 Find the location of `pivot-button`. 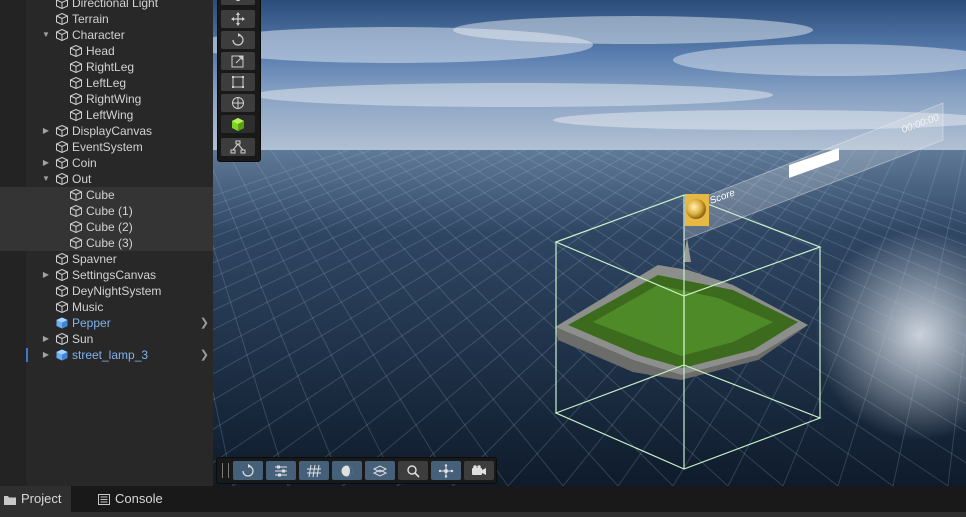

pivot-button is located at coordinates (446, 470).